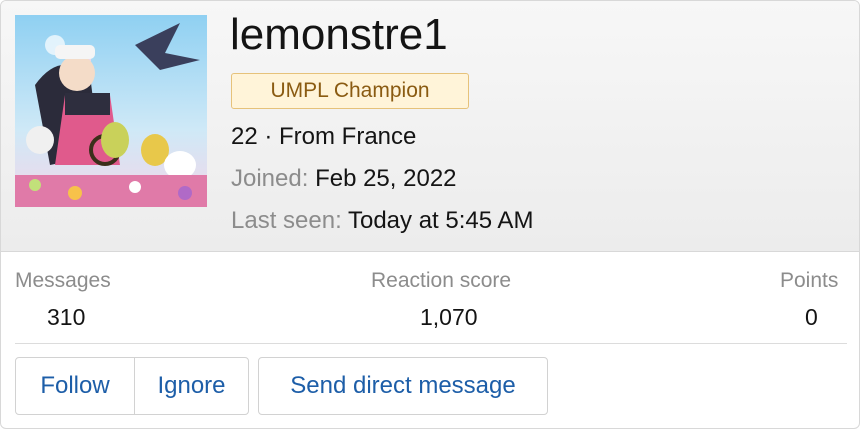 The width and height of the screenshot is (860, 429). What do you see at coordinates (324, 136) in the screenshot?
I see `age-location: 22 · From France` at bounding box center [324, 136].